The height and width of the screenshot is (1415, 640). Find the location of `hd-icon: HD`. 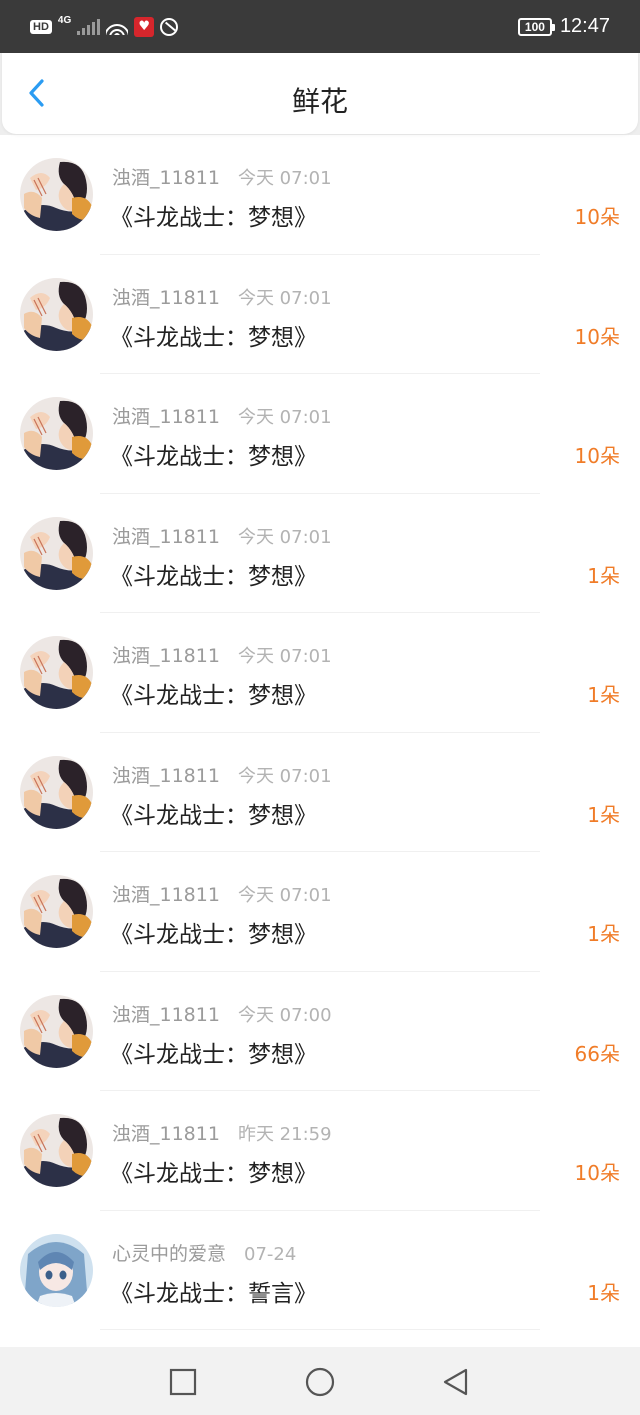

hd-icon: HD is located at coordinates (41, 26).